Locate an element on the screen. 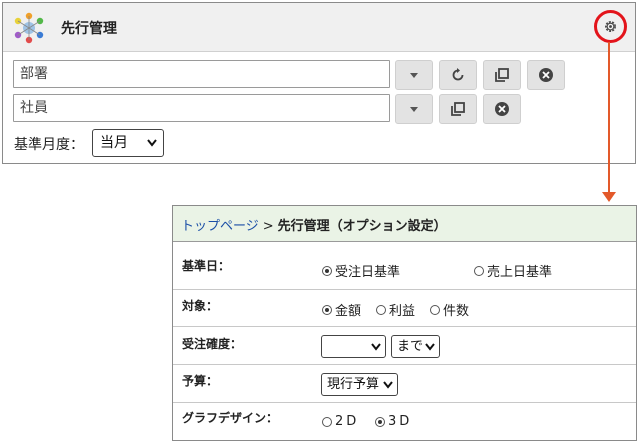 The image size is (640, 443). budget-value: 現行予算 is located at coordinates (353, 384).